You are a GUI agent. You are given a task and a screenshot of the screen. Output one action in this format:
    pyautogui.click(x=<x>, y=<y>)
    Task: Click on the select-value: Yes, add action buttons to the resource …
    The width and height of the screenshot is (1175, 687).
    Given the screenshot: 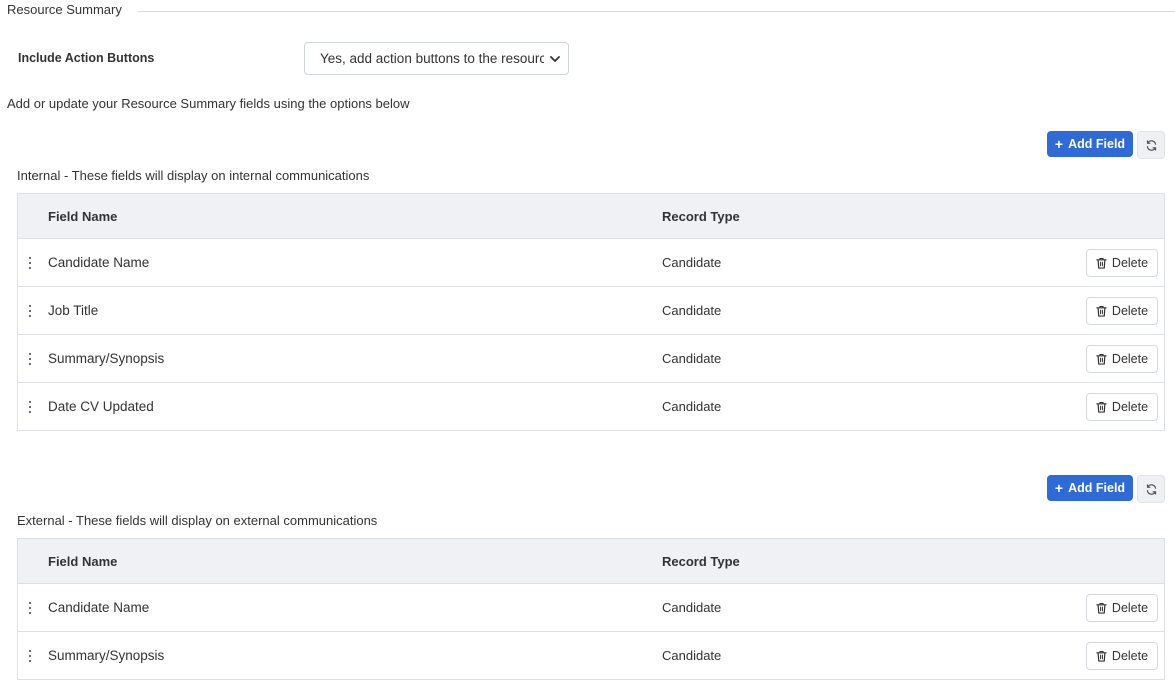 What is the action you would take?
    pyautogui.click(x=432, y=58)
    